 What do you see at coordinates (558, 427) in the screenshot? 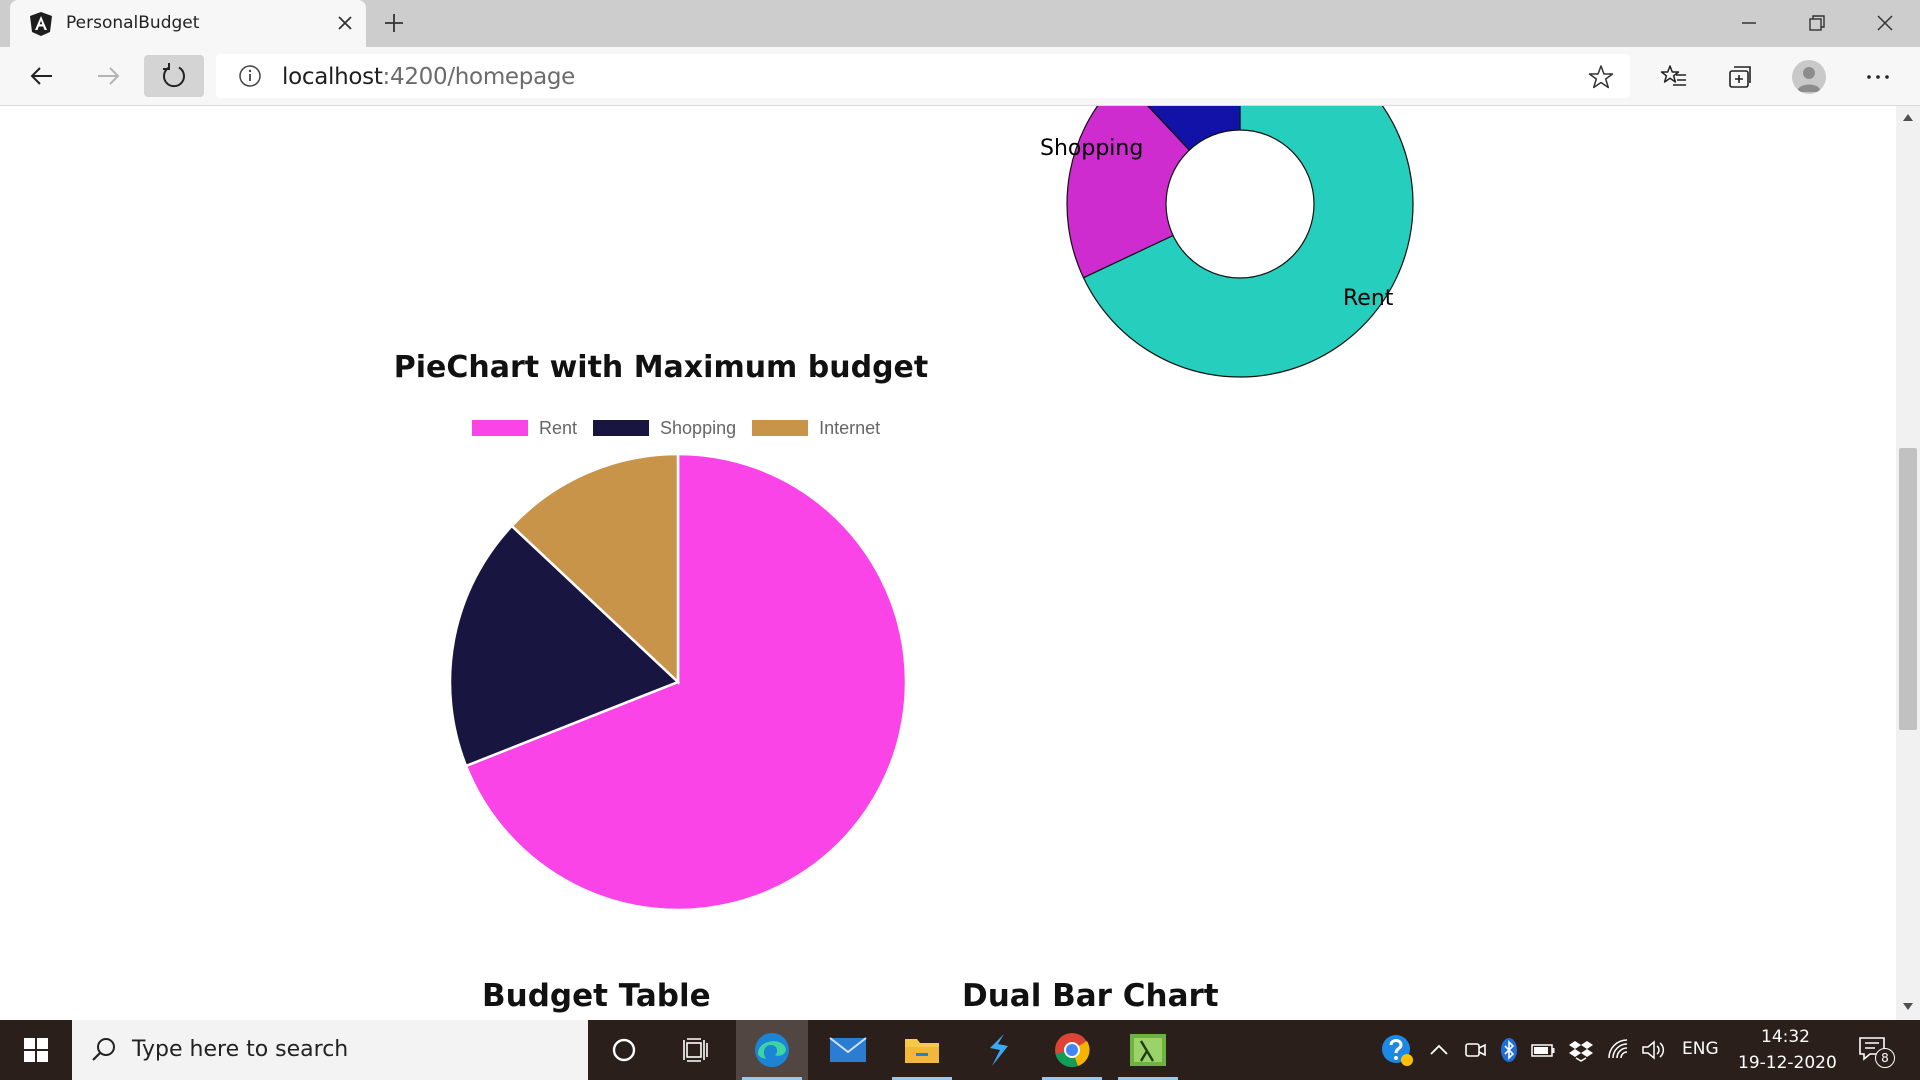
I see `legend-label-rent: Rent` at bounding box center [558, 427].